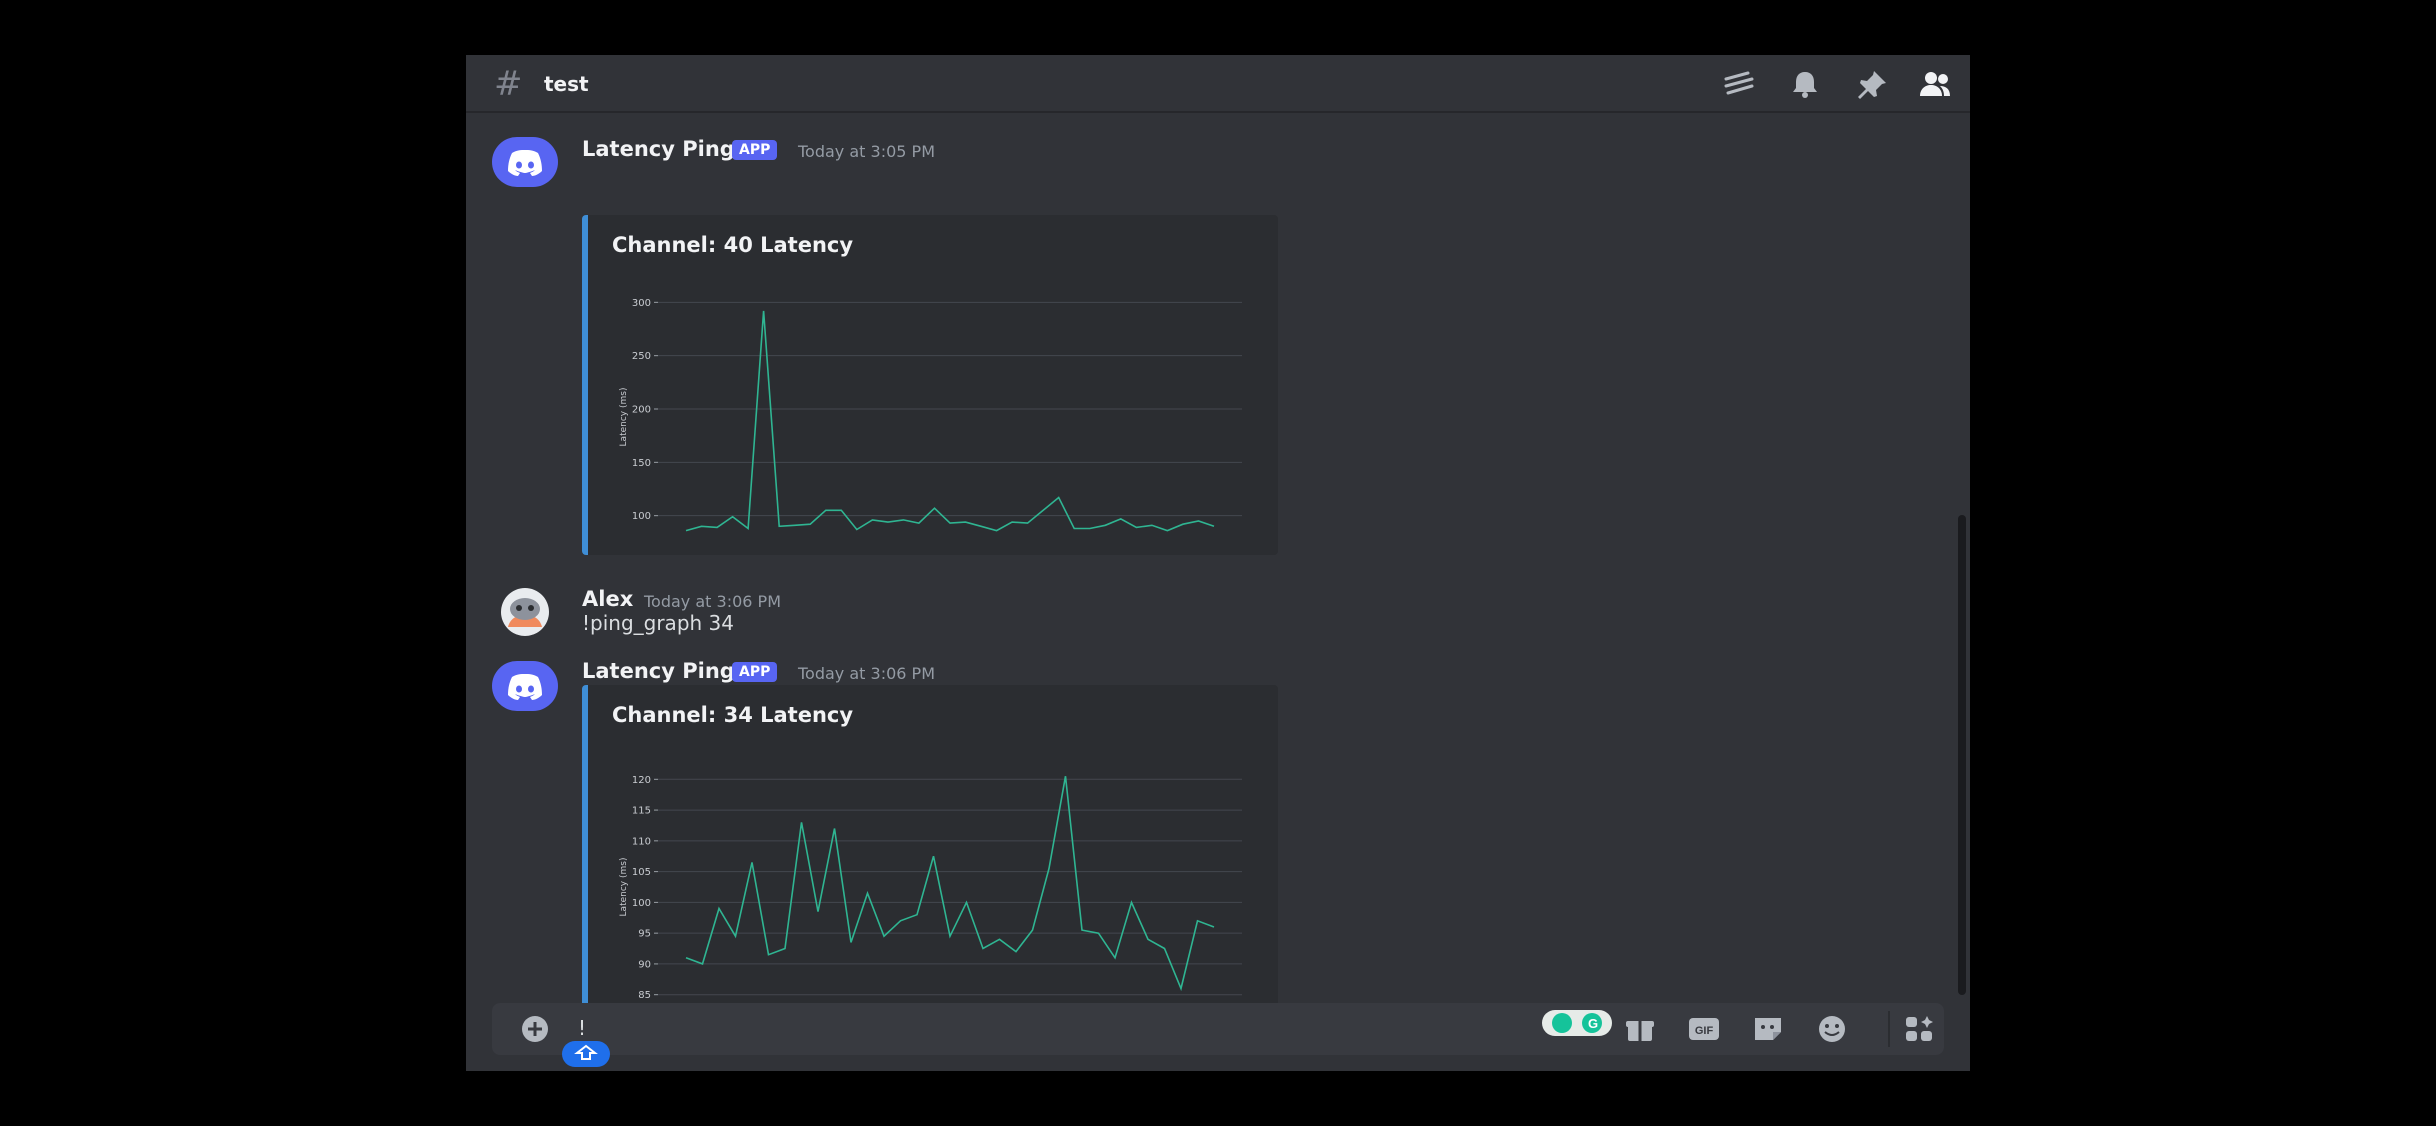 This screenshot has width=2436, height=1126. Describe the element at coordinates (641, 356) in the screenshot. I see `y-tick-label: 250` at that location.